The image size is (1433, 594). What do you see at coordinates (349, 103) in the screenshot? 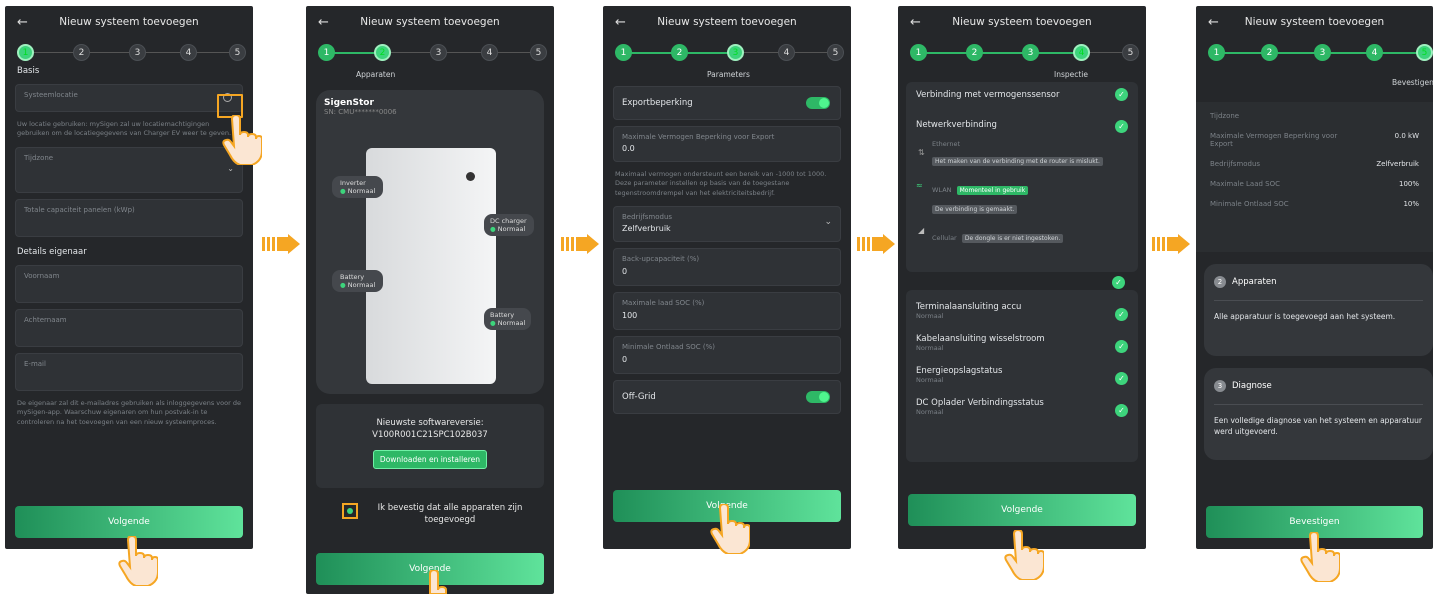
I see `device-name: SigenStor` at bounding box center [349, 103].